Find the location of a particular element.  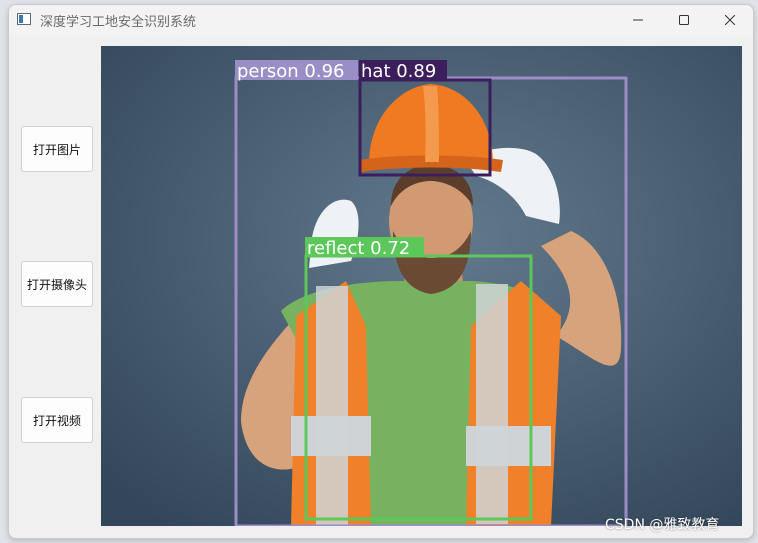

app-icon is located at coordinates (24, 19).